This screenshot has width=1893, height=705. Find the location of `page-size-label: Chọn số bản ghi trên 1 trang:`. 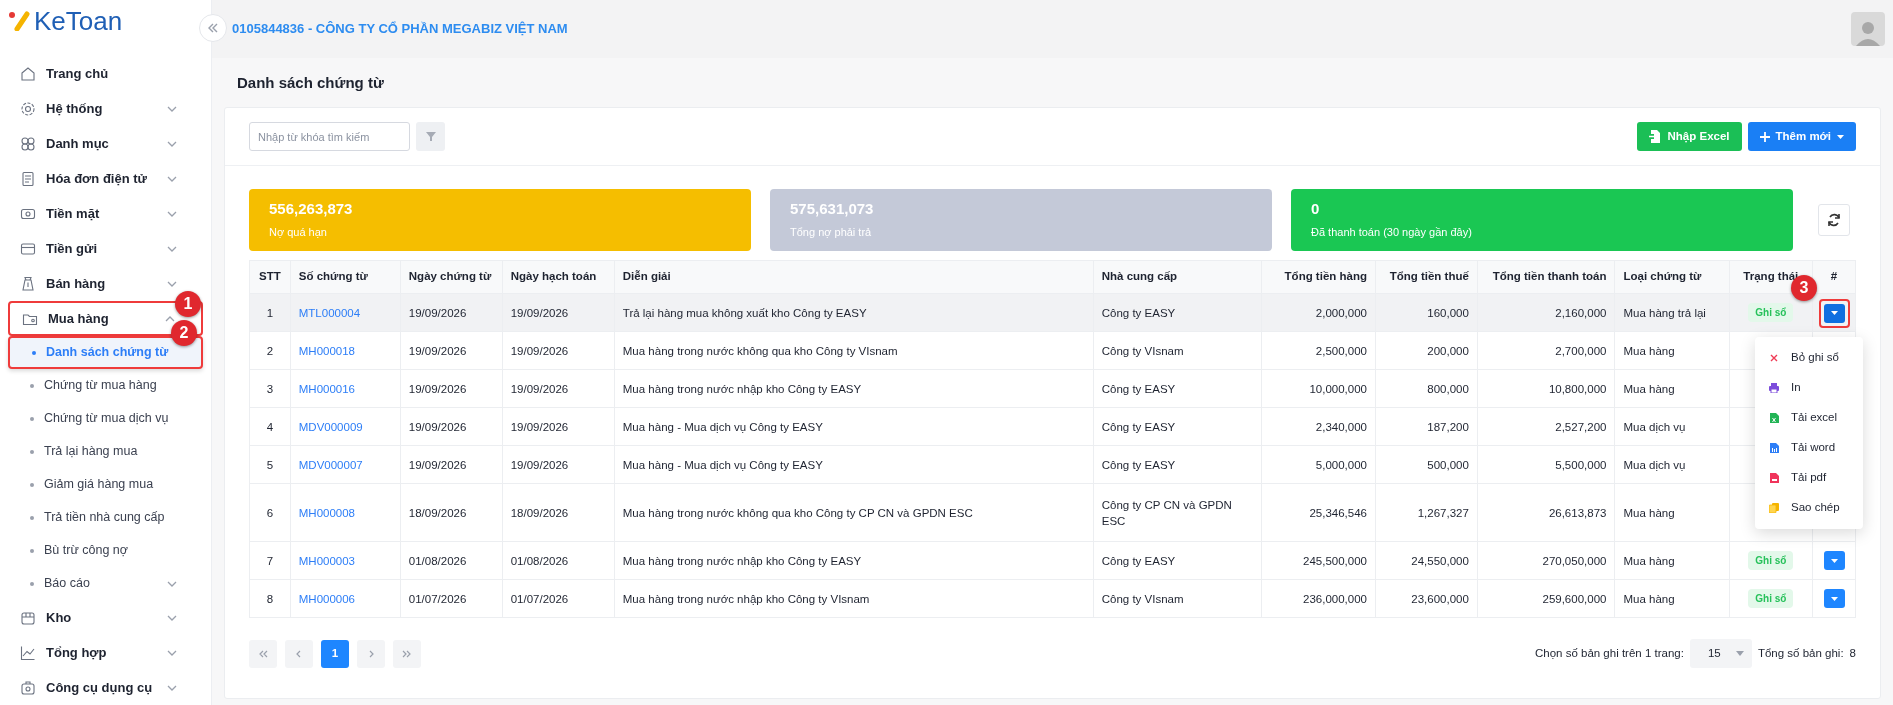

page-size-label: Chọn số bản ghi trên 1 trang: is located at coordinates (1609, 653).